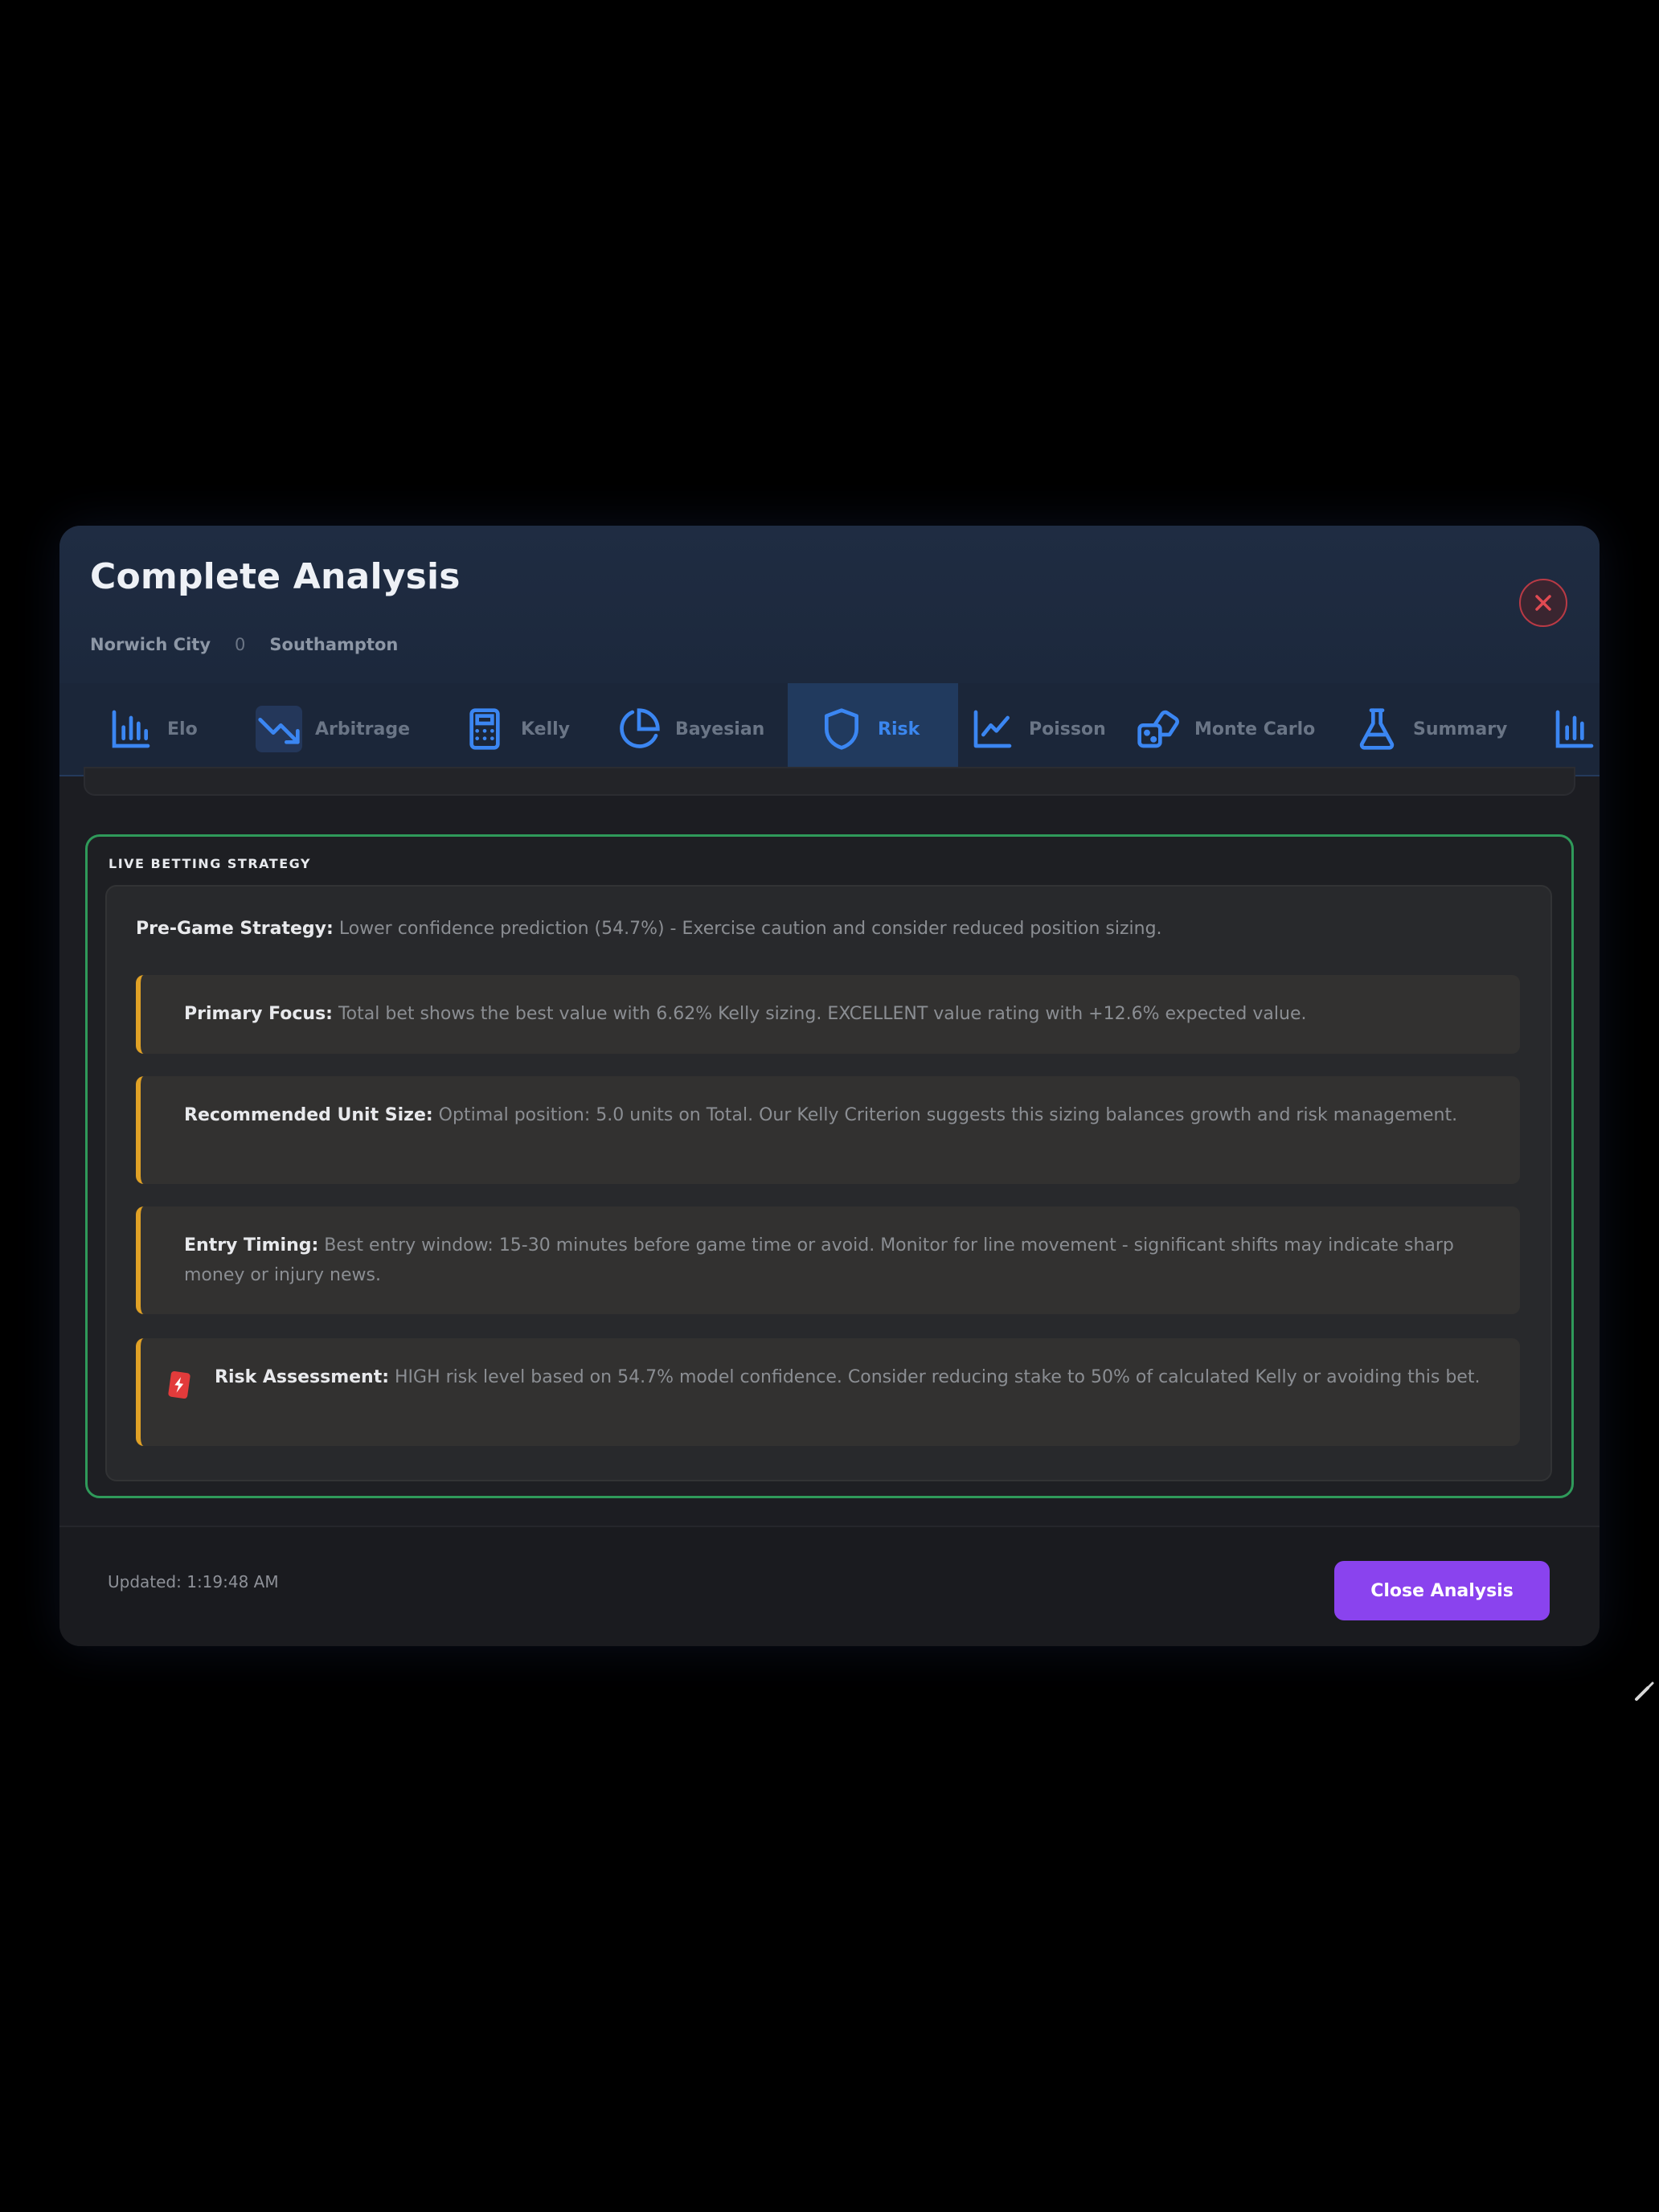  I want to click on warning-icon, so click(179, 1384).